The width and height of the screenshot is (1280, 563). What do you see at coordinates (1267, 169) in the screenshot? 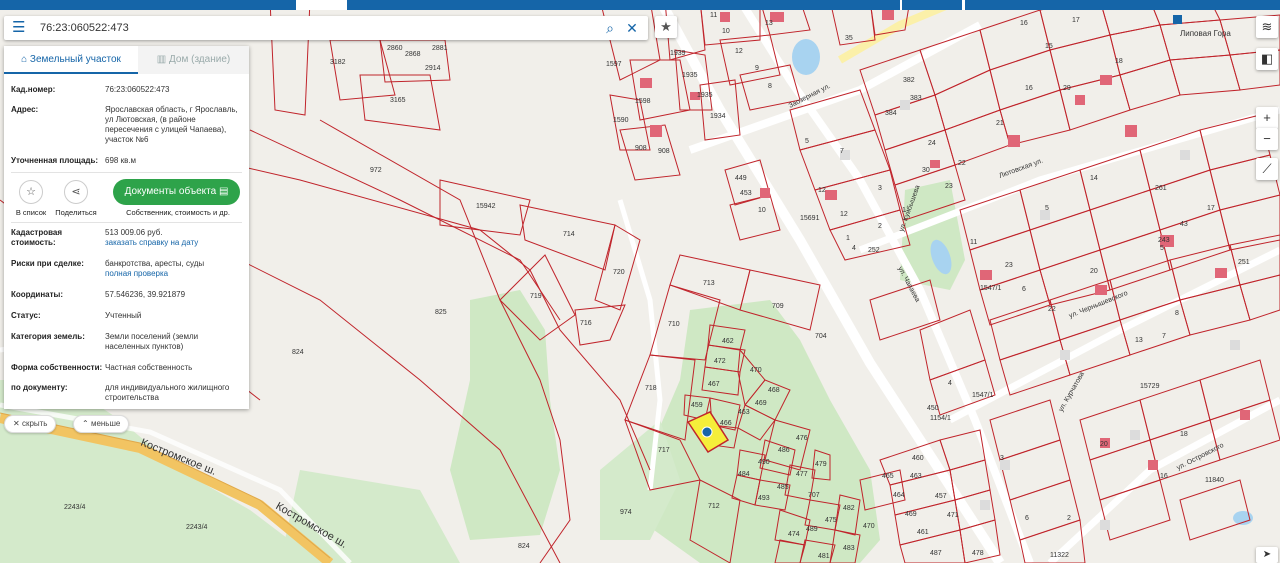
I see `ruler-icon: ⟋` at bounding box center [1267, 169].